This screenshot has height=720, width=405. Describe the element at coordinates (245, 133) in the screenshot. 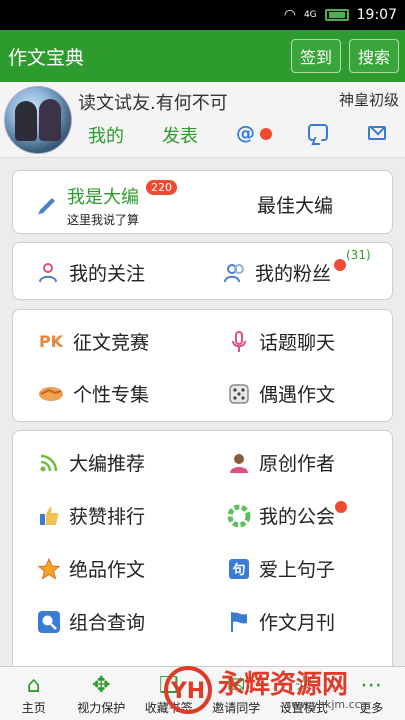

I see `mention-icon: @` at that location.